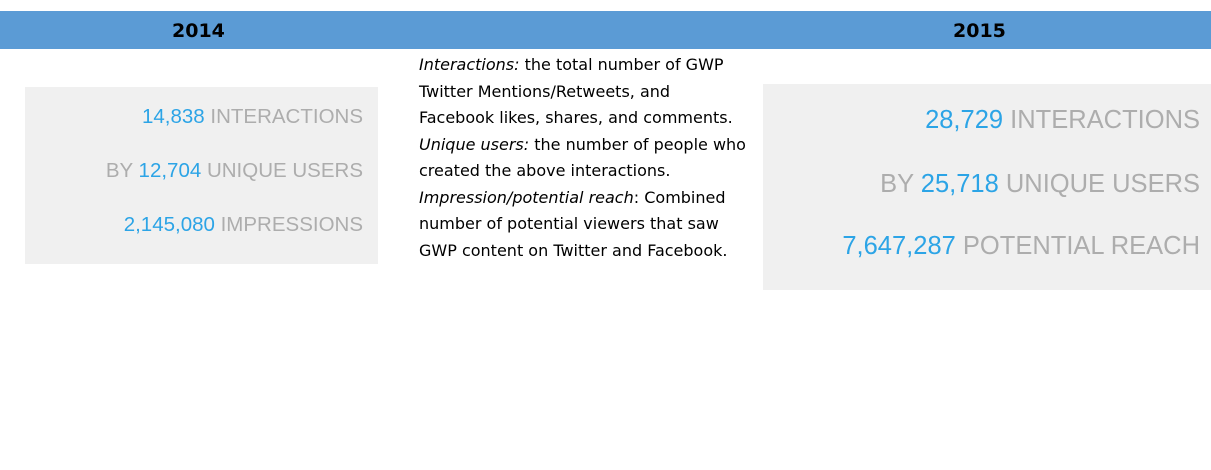  Describe the element at coordinates (959, 184) in the screenshot. I see `unique-users-2015-value: 25,718` at that location.